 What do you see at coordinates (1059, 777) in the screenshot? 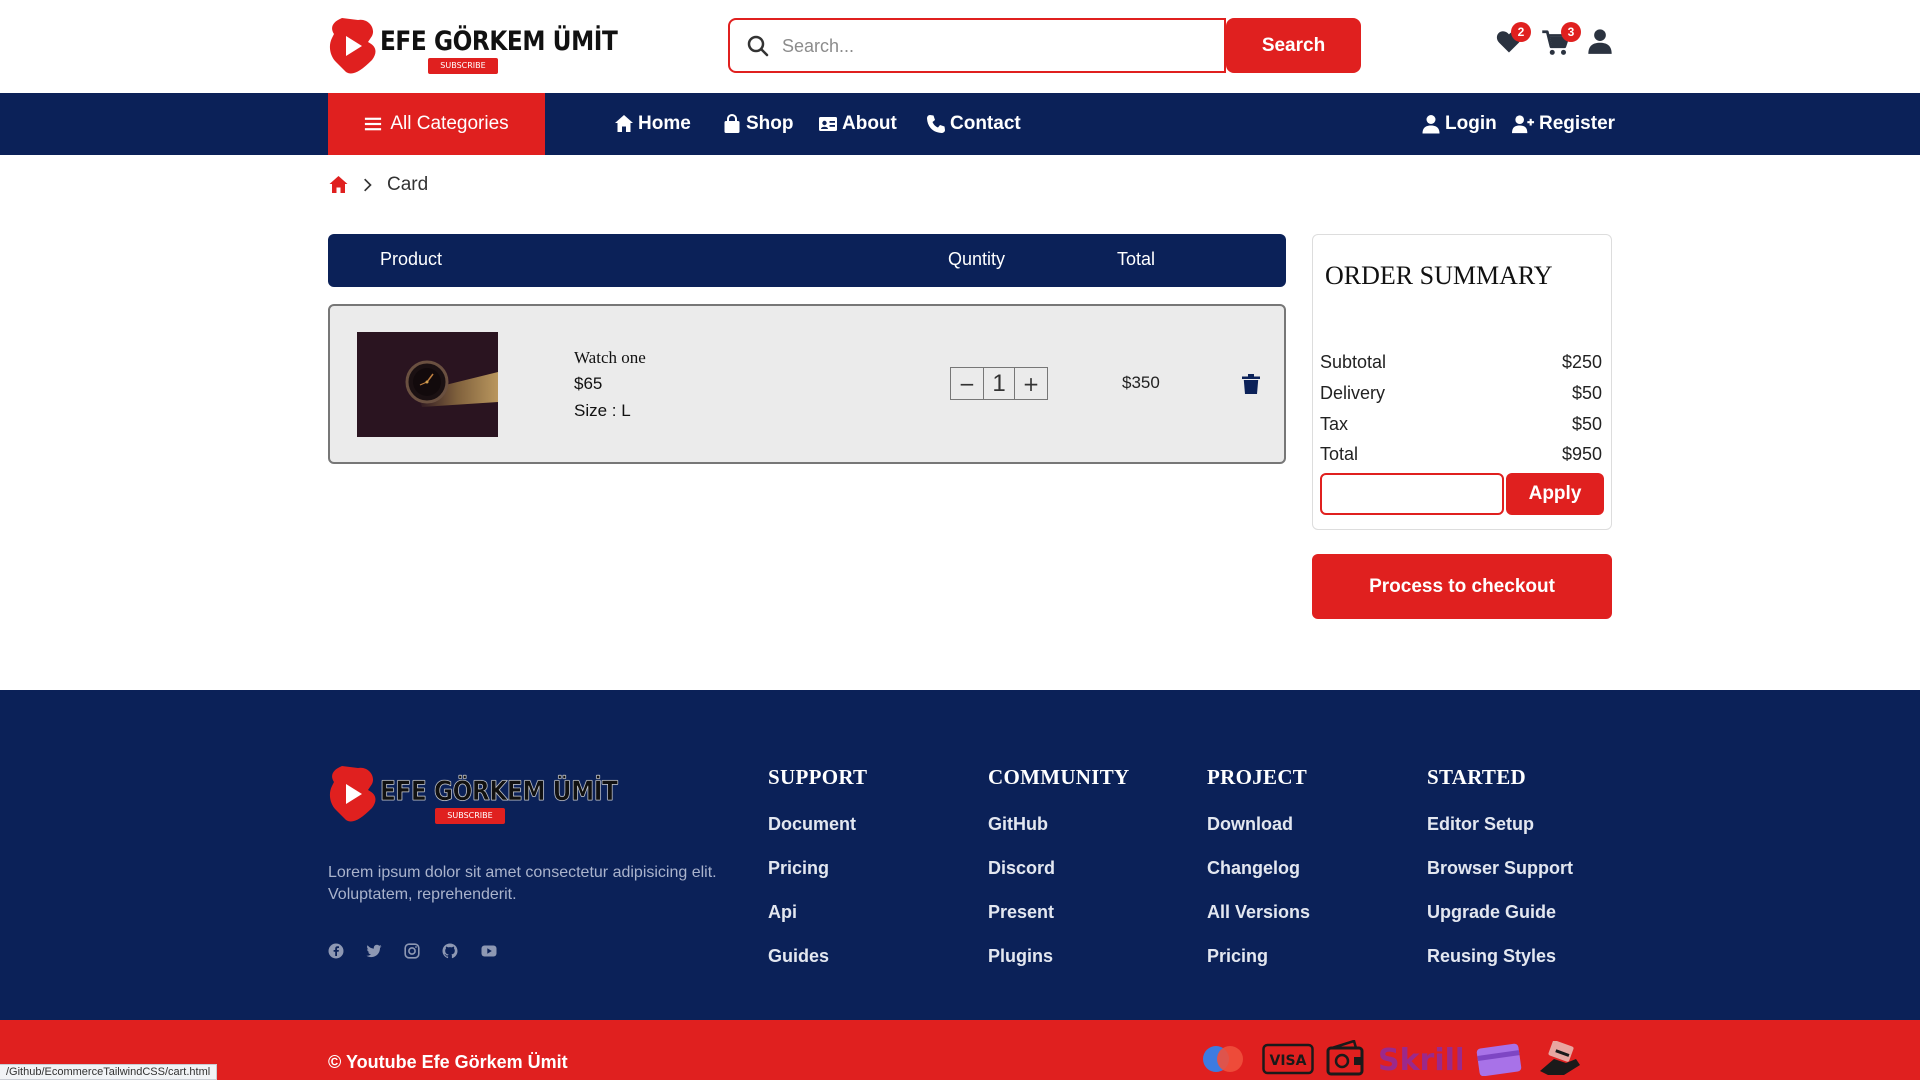
I see `footer-col-title: COMMUNITY` at bounding box center [1059, 777].